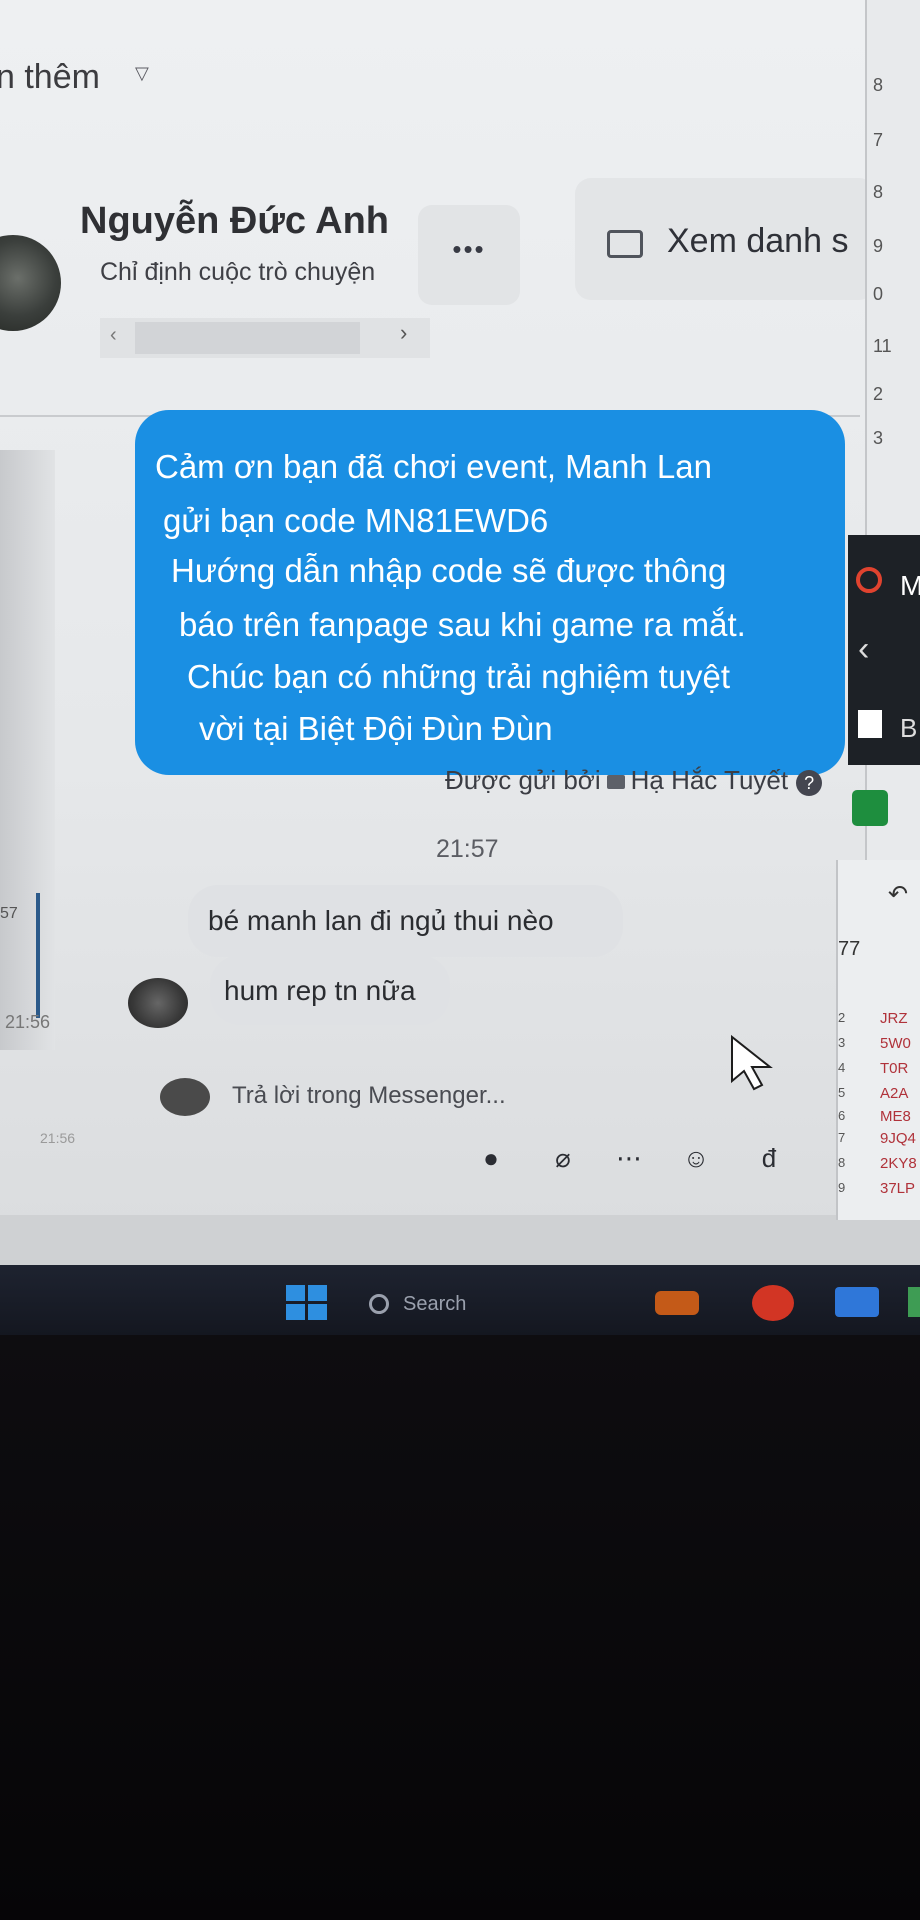 Image resolution: width=920 pixels, height=1920 pixels. Describe the element at coordinates (523, 780) in the screenshot. I see `sent-by-prefix: Được gửi bởi` at that location.